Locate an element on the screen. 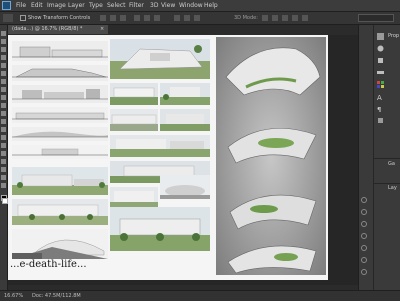 Image resolution: width=400 pixels, height=301 pixels. move-tool-icon is located at coordinates (3, 33).